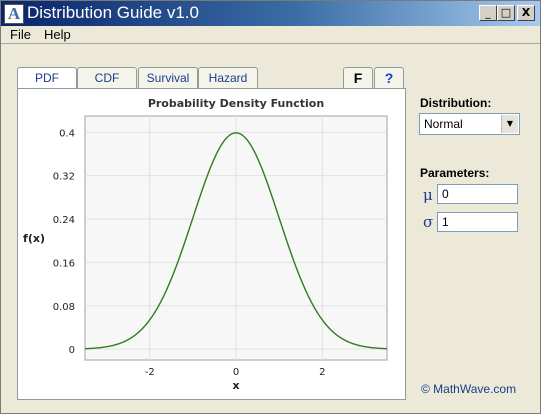  Describe the element at coordinates (270, 43) in the screenshot. I see `menu-divider` at that location.